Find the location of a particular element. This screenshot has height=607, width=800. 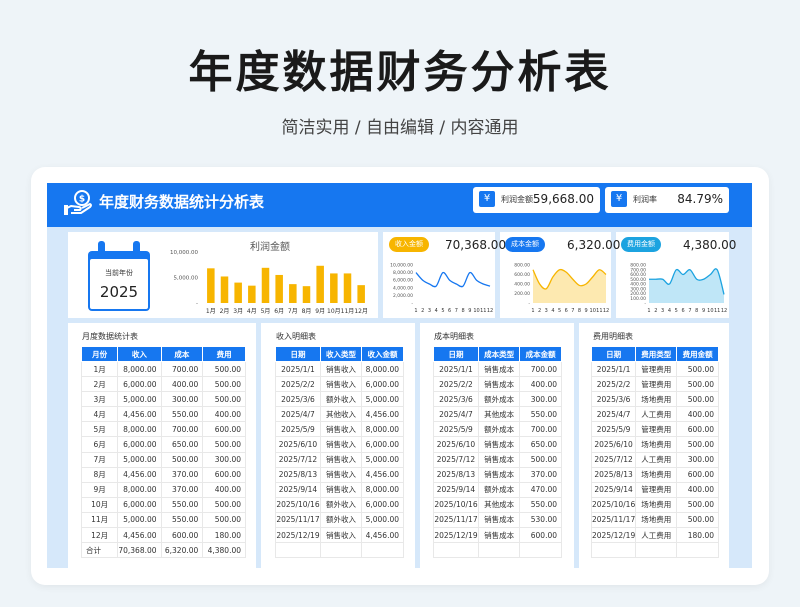

x-tick-label: 12 is located at coordinates (606, 311).